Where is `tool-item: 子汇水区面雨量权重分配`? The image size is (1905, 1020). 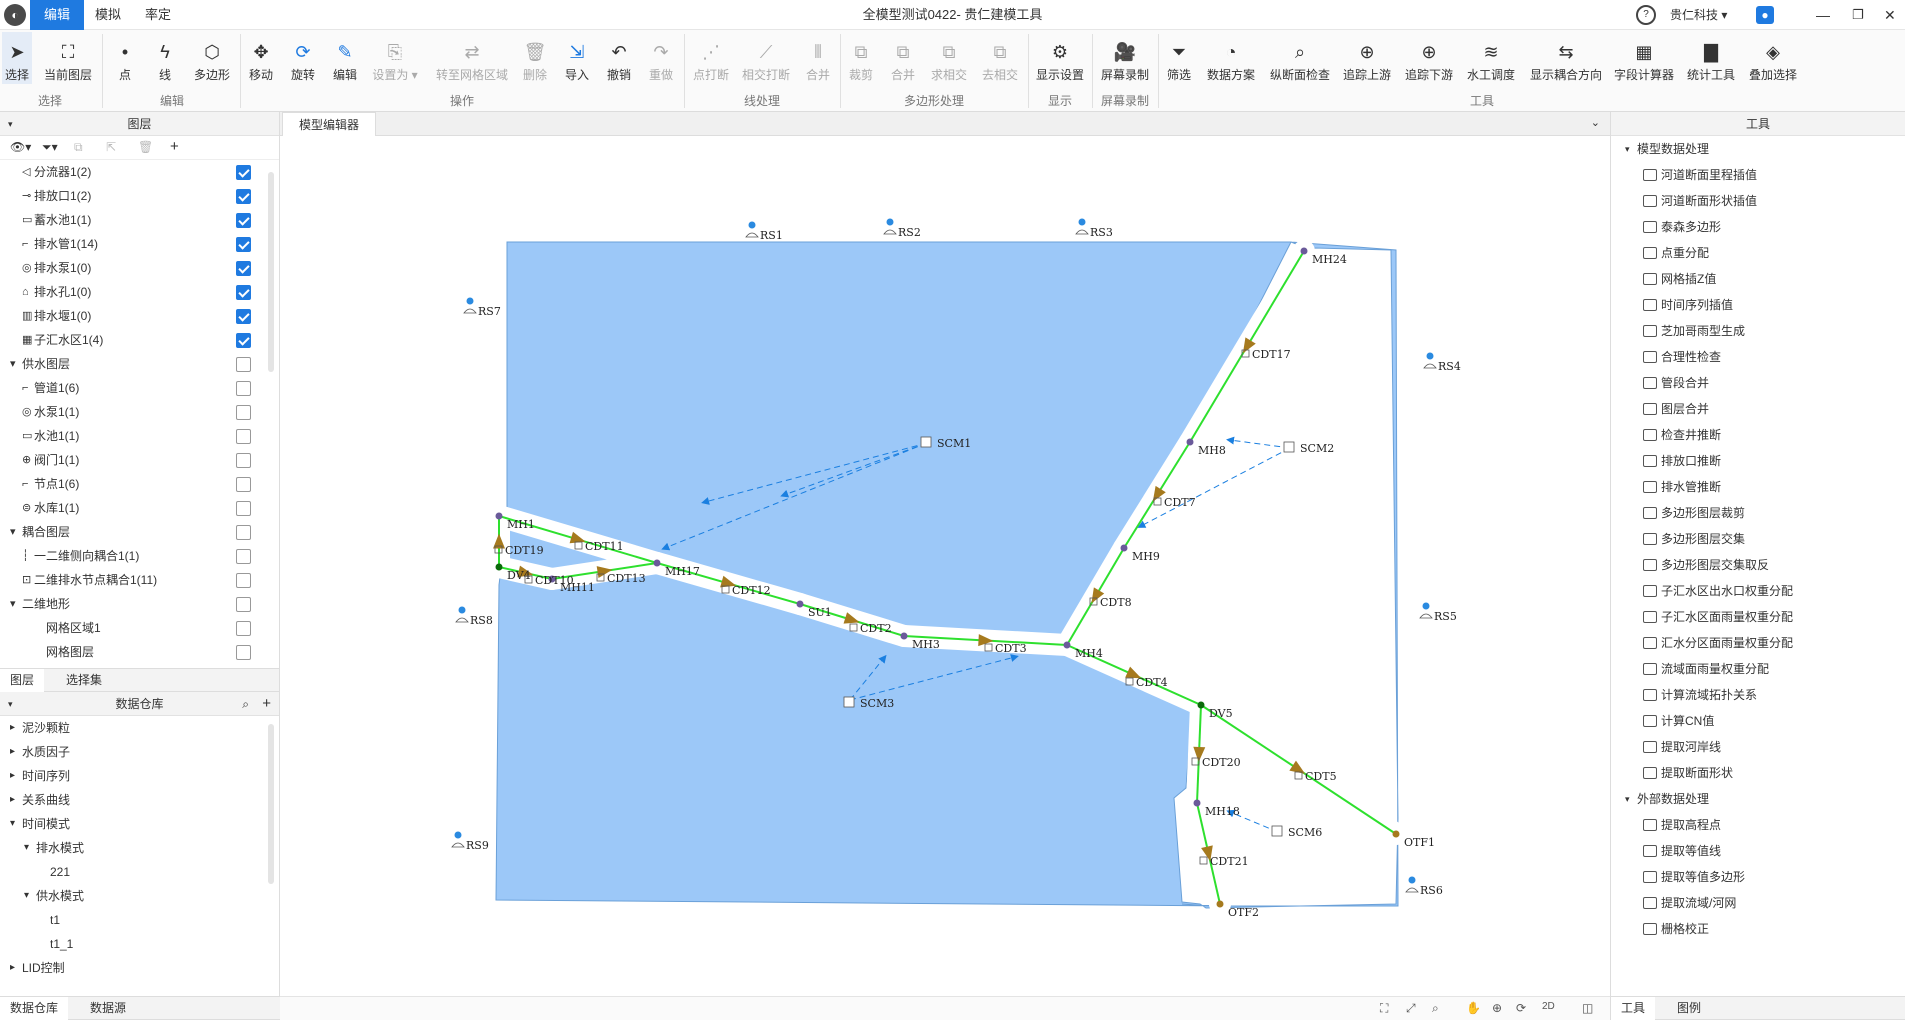 tool-item: 子汇水区面雨量权重分配 is located at coordinates (1758, 617).